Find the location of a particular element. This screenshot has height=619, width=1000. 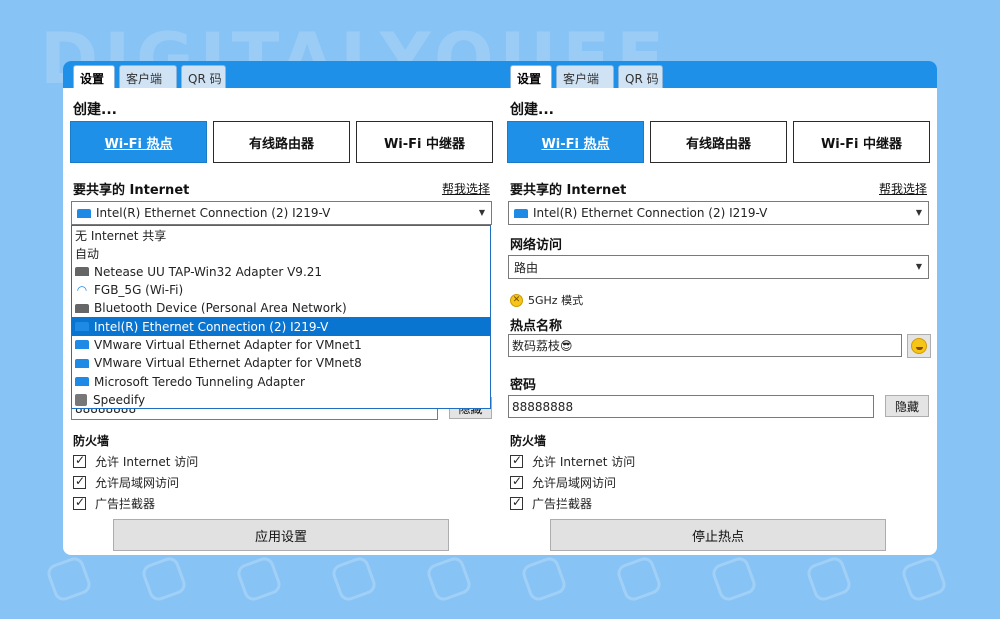

5ghz-mode-option: ✕ 5GHz 模式 is located at coordinates (546, 300).